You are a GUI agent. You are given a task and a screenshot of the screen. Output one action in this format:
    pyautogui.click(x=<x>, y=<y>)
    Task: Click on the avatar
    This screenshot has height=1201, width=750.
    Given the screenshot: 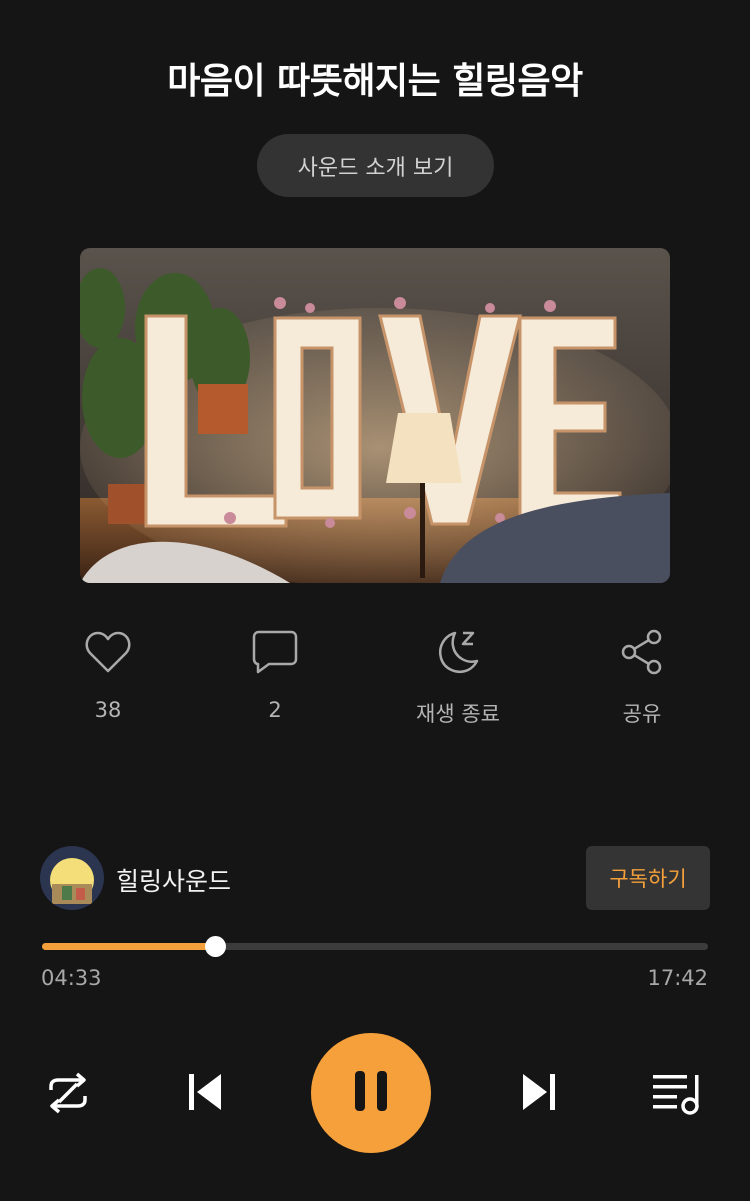 What is the action you would take?
    pyautogui.click(x=72, y=878)
    